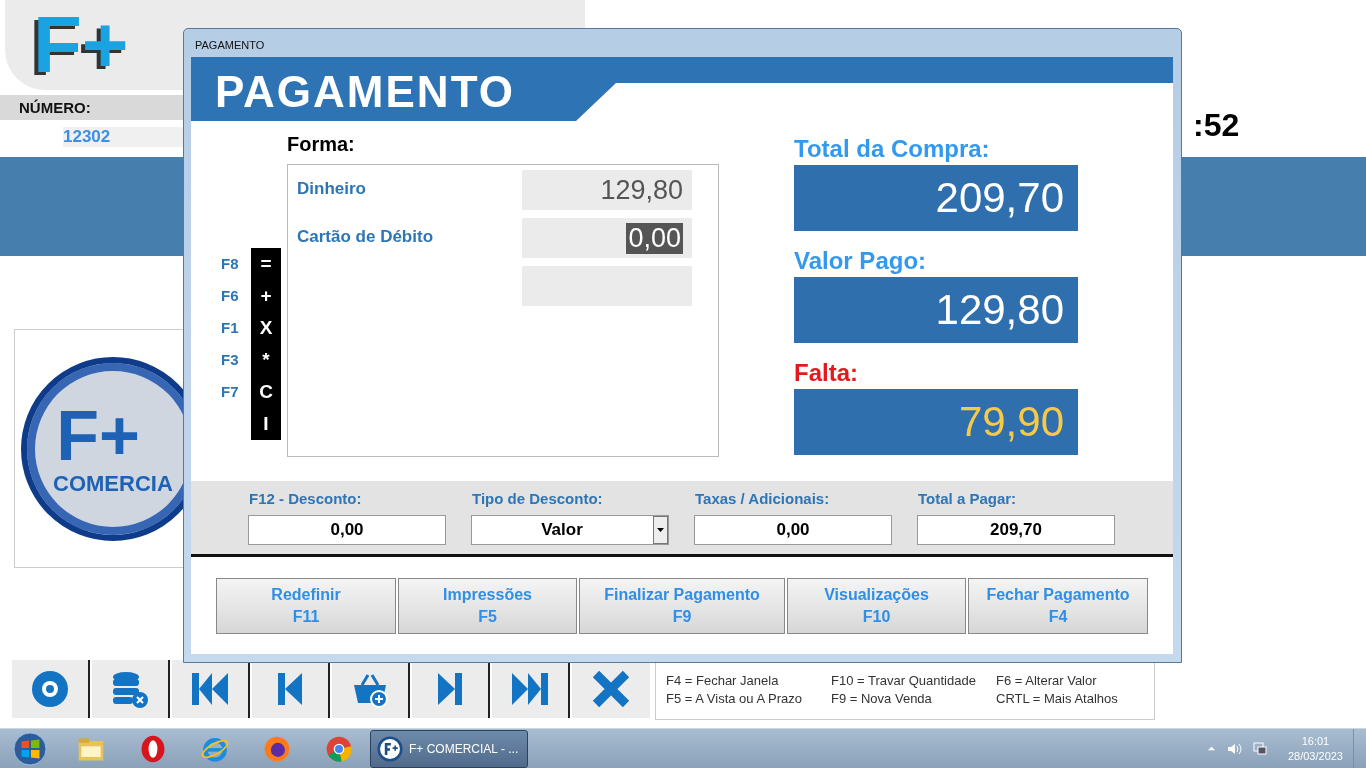 Image resolution: width=1366 pixels, height=768 pixels. I want to click on number-label: NÚMERO:, so click(55, 107).